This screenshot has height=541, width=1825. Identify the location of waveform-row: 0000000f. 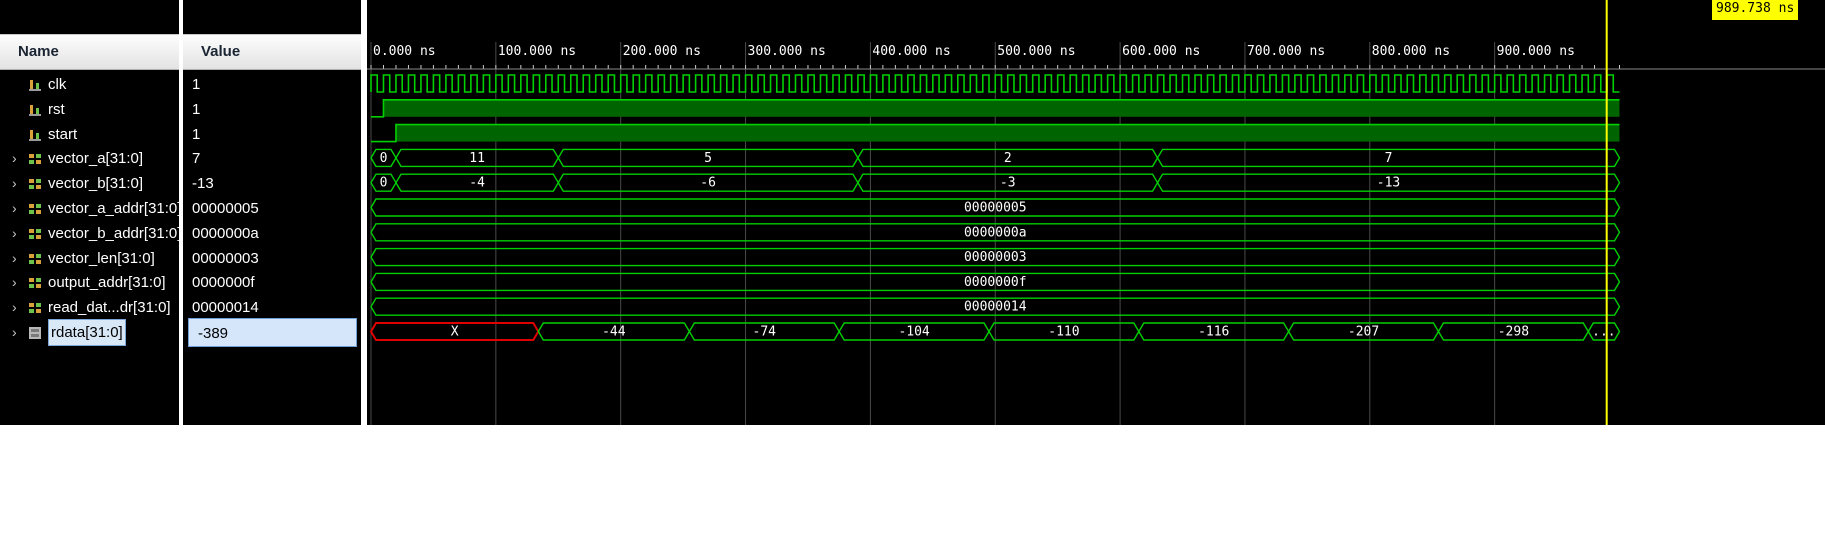
(995, 282).